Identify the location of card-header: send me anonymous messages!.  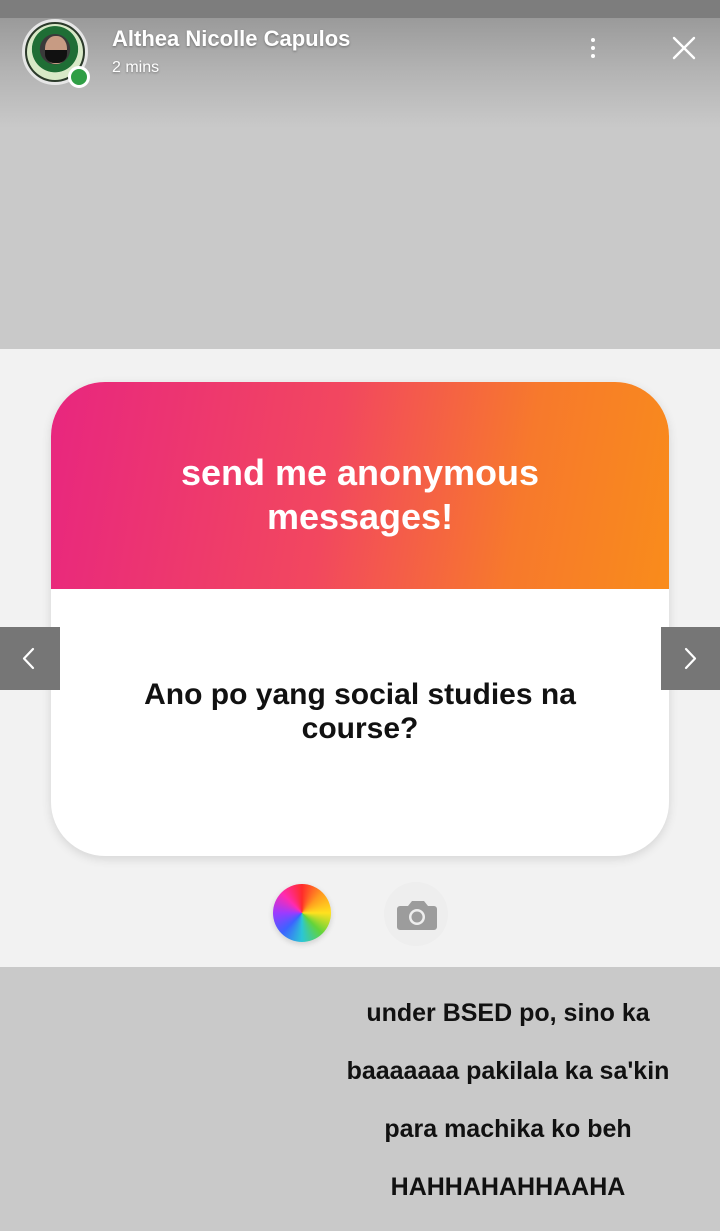
(360, 485).